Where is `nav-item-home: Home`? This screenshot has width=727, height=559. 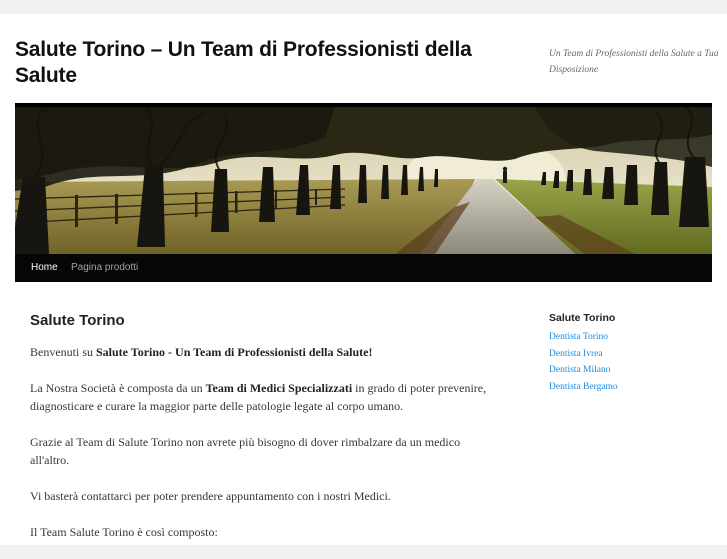 nav-item-home: Home is located at coordinates (44, 268).